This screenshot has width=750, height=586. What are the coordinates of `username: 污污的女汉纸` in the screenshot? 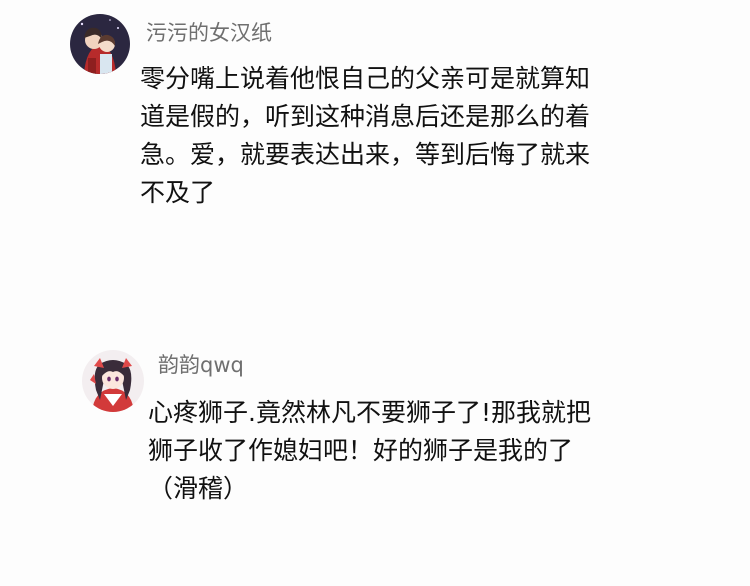 It's located at (209, 33).